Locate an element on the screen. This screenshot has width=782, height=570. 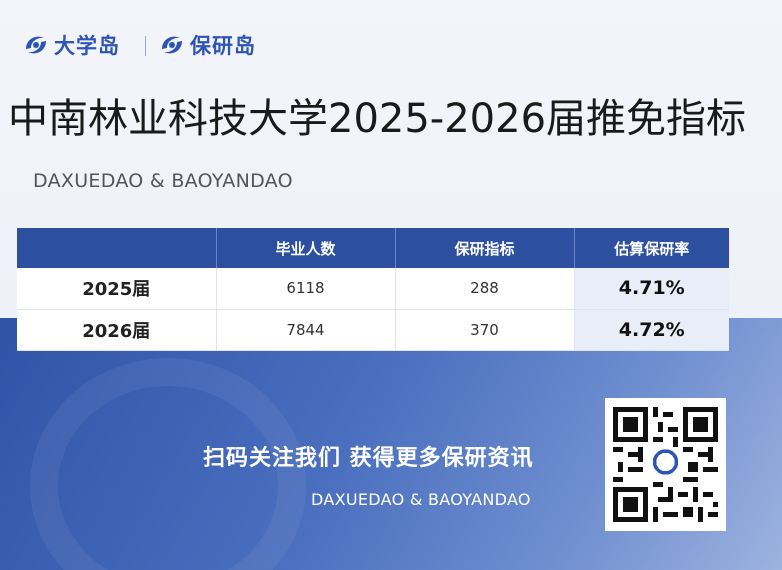
daxuedao-logo-icon is located at coordinates (36, 45).